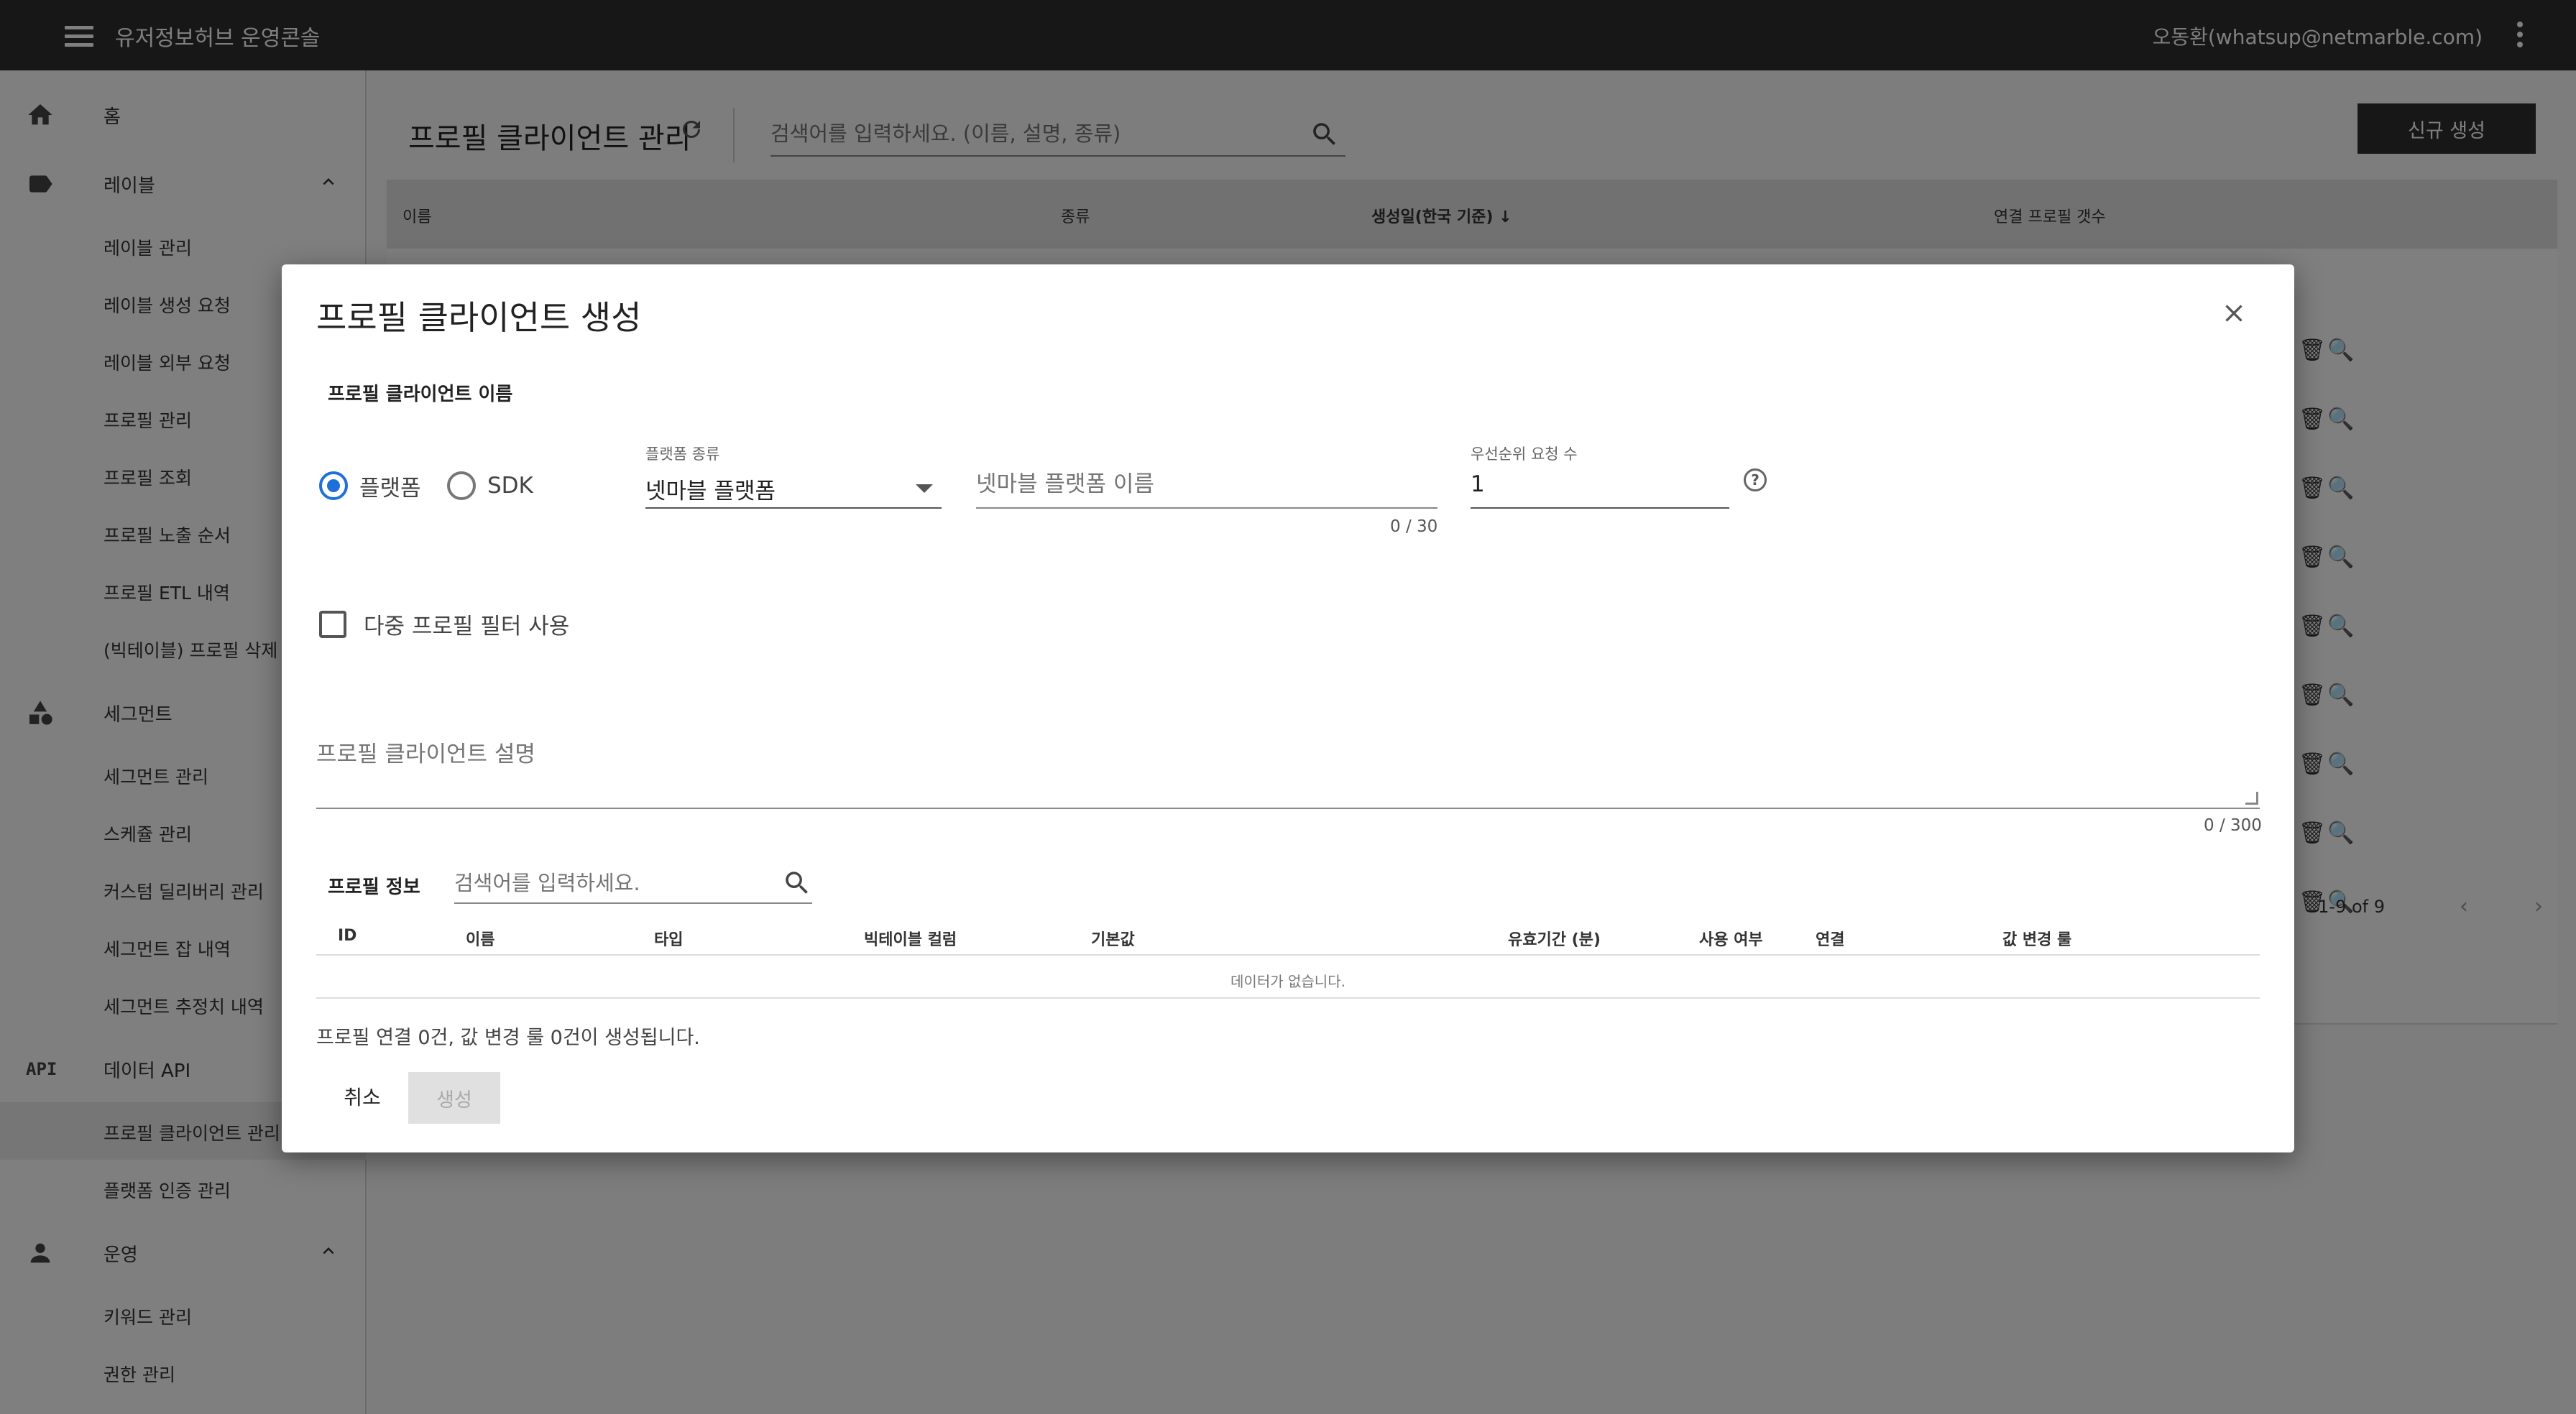 The width and height of the screenshot is (2576, 1414). What do you see at coordinates (1731, 940) in the screenshot?
I see `col-in-use: 사용 여부` at bounding box center [1731, 940].